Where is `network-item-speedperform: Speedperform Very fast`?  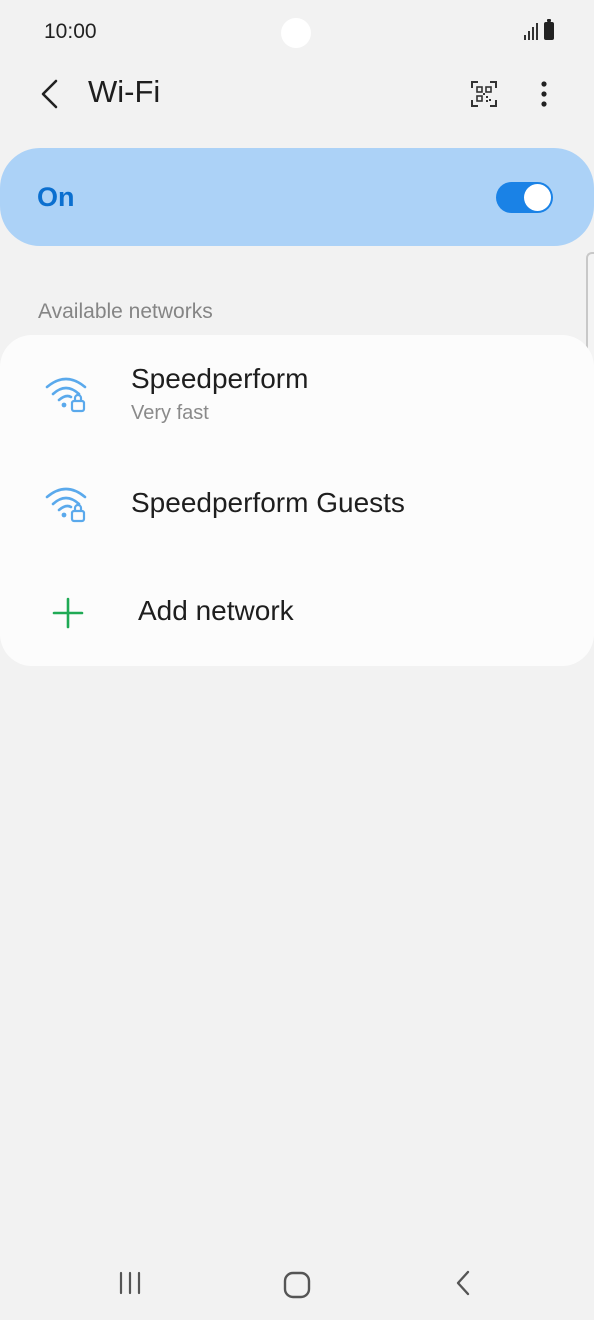 network-item-speedperform: Speedperform Very fast is located at coordinates (297, 391).